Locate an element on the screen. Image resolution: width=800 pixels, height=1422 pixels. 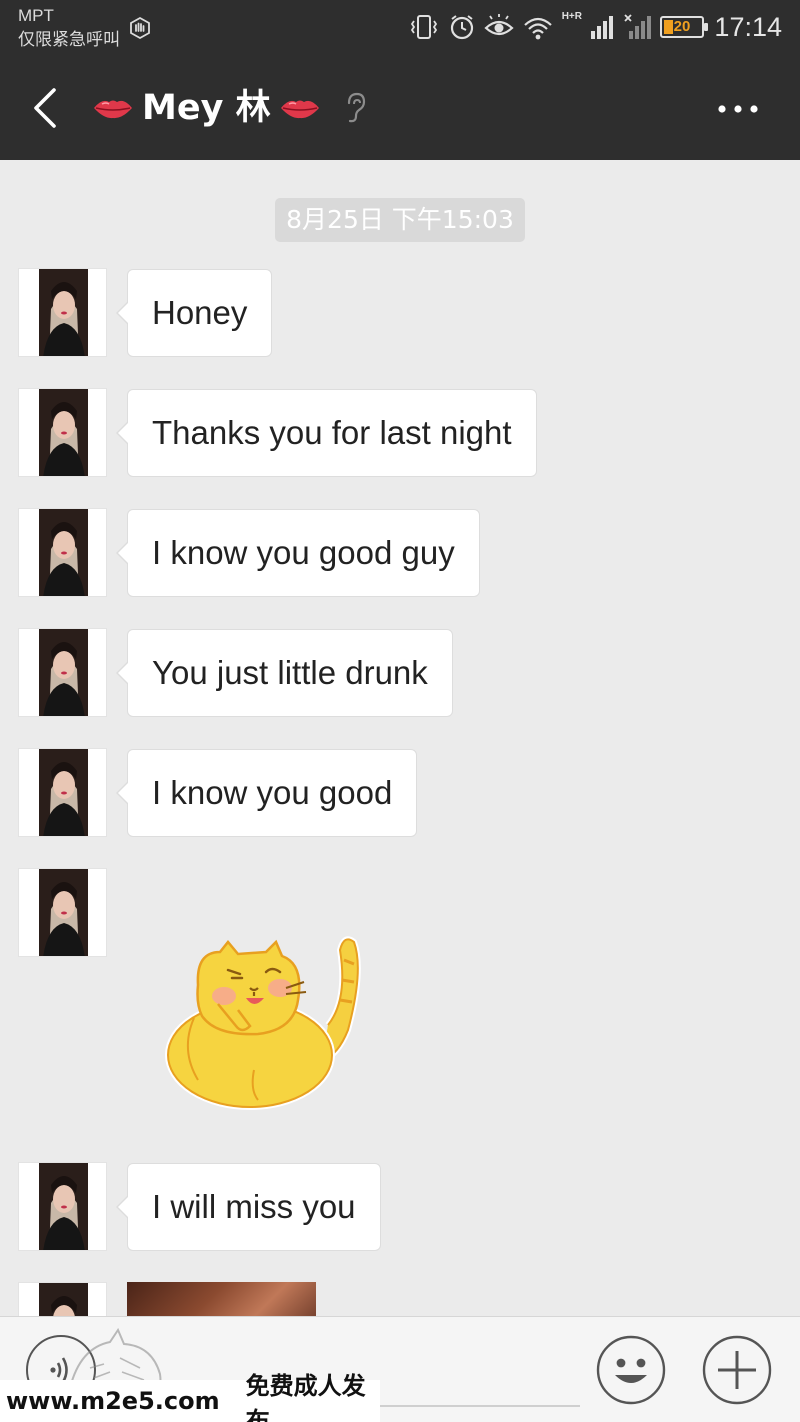
chevron-left-icon is located at coordinates (46, 108).